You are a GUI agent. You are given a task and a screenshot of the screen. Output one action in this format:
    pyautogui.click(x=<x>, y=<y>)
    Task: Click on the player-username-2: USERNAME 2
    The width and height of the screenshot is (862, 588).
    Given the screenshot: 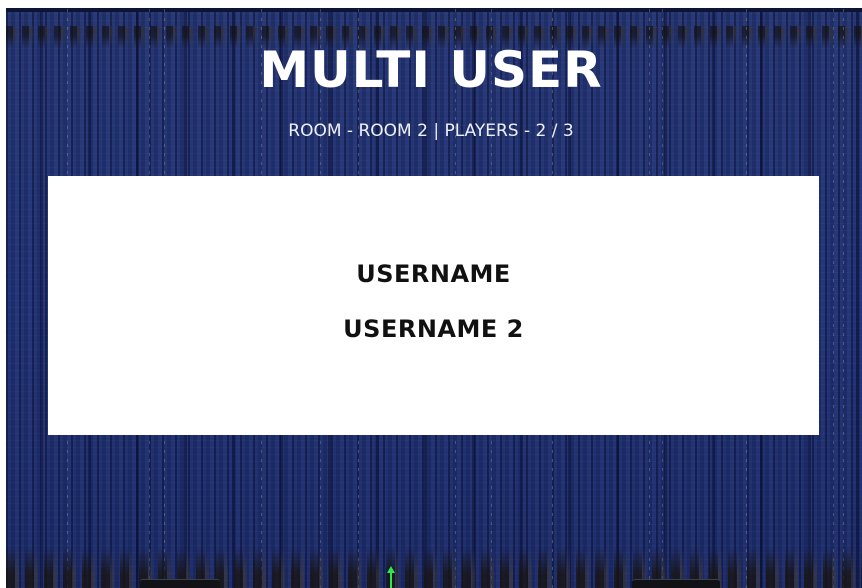 What is the action you would take?
    pyautogui.click(x=433, y=329)
    